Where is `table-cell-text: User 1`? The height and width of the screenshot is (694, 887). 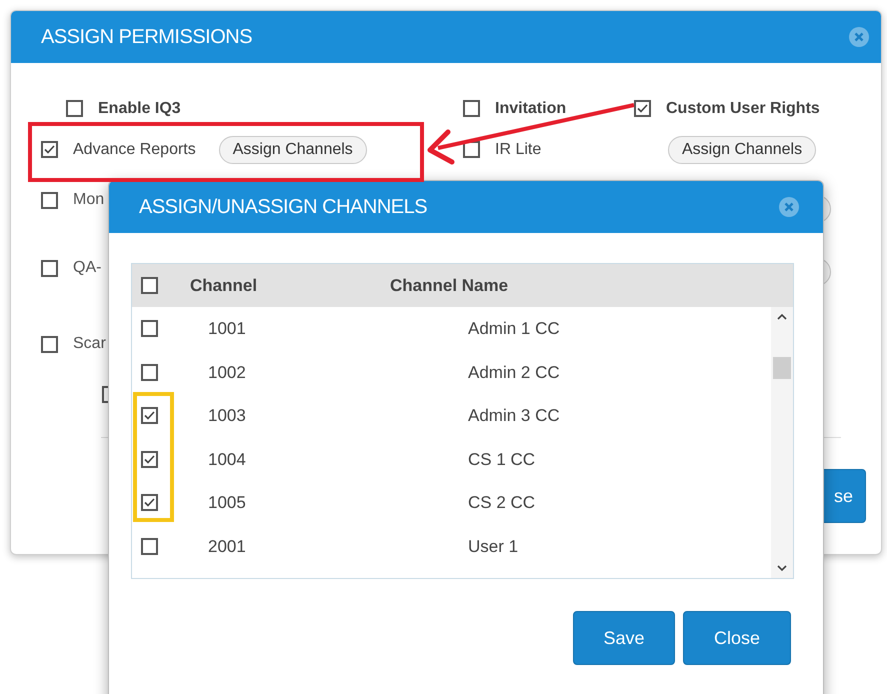 table-cell-text: User 1 is located at coordinates (493, 547).